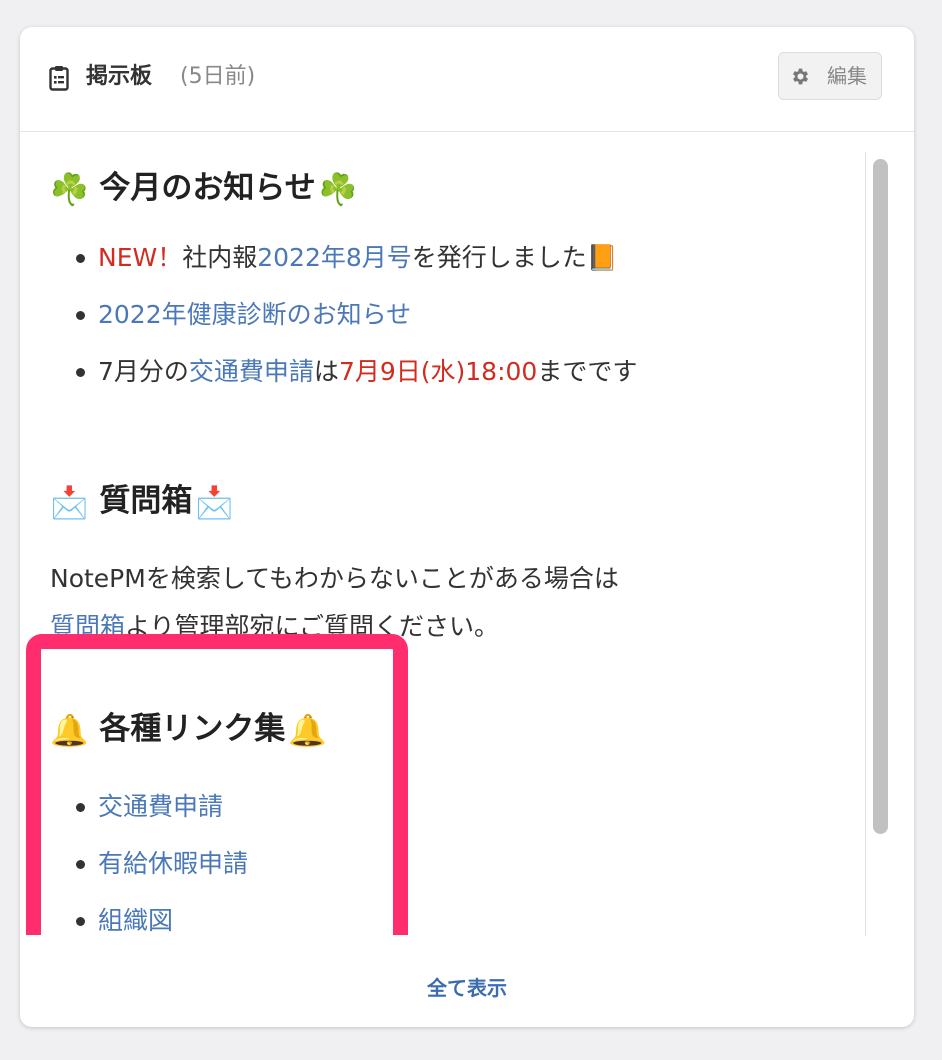 The image size is (942, 1060). I want to click on question-heading: 📩 質問箱 📩, so click(142, 502).